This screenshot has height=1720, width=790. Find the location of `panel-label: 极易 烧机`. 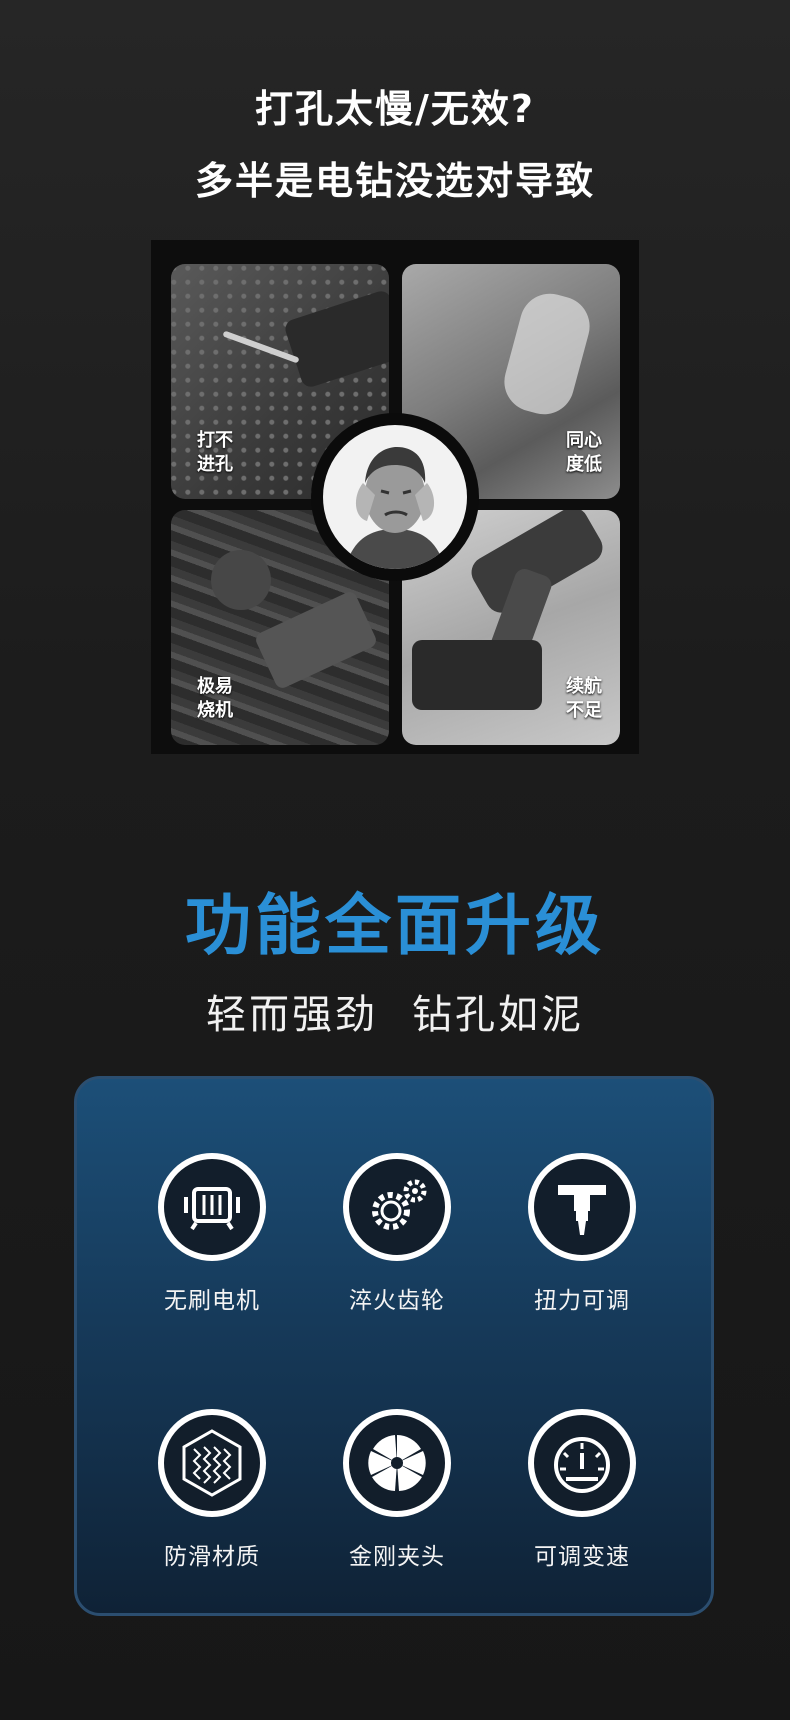

panel-label: 极易 烧机 is located at coordinates (215, 698).